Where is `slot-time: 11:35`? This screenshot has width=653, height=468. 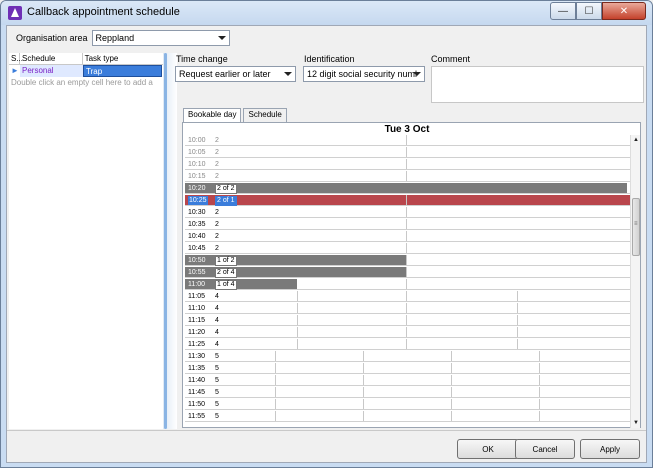
slot-time: 11:35 is located at coordinates (196, 368).